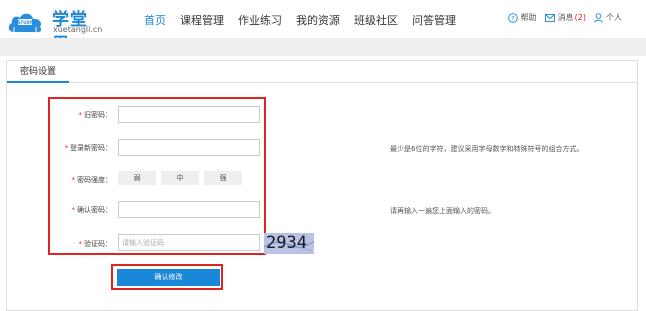  Describe the element at coordinates (442, 211) in the screenshot. I see `confirm-password-hint: 请再输入一遍您上面输入的密码。` at that location.